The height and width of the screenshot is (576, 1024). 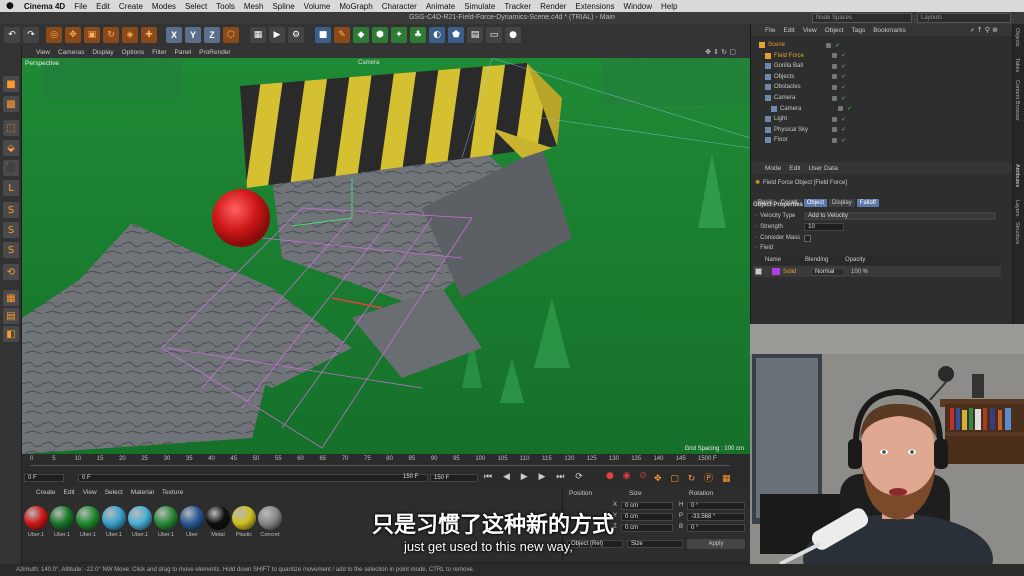 I want to click on object-name: Light, so click(x=802, y=119).